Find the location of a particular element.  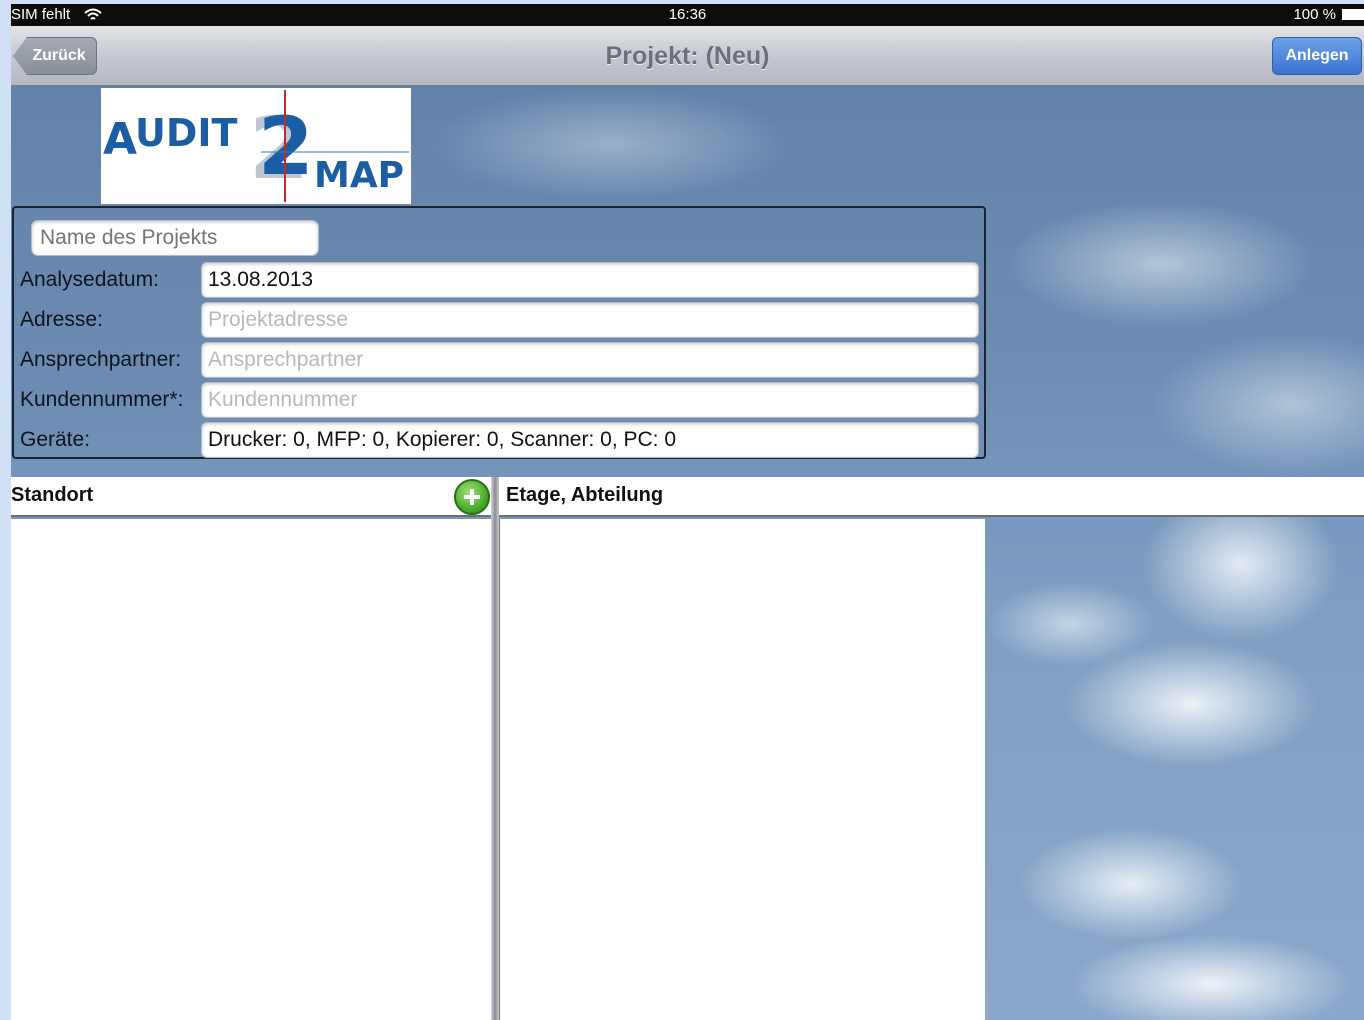

battery-status: 100 % is located at coordinates (1328, 14).